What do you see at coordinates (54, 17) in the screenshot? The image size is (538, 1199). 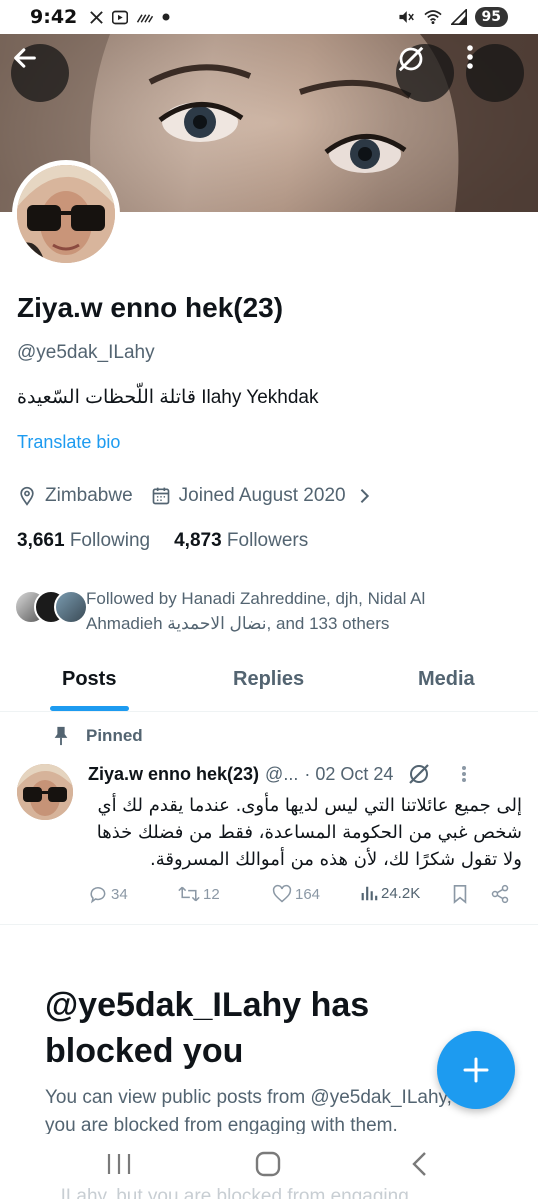 I see `status-time: 9:42` at bounding box center [54, 17].